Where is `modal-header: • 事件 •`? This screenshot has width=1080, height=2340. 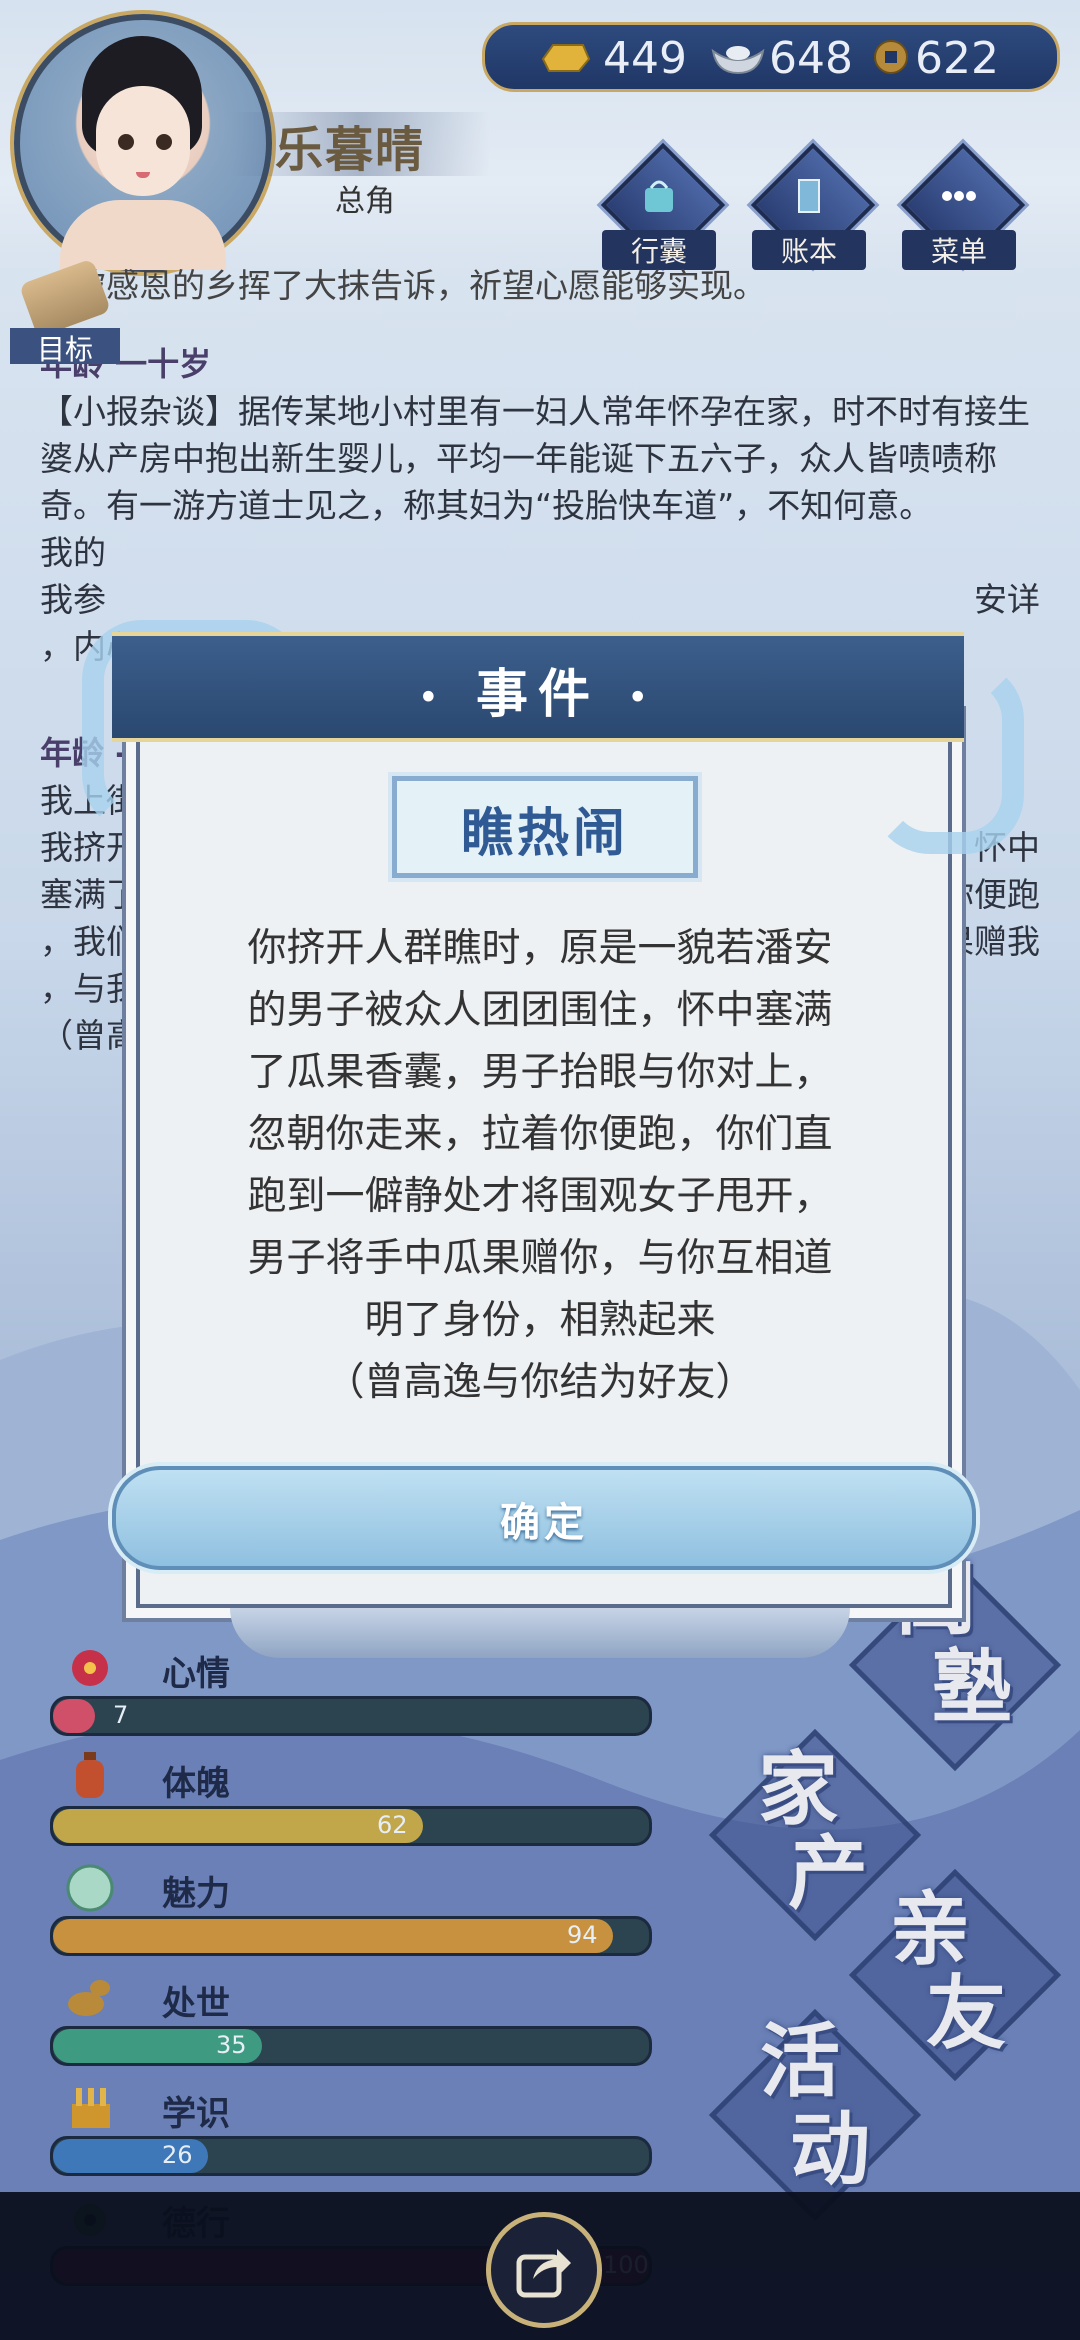
modal-header: • 事件 • is located at coordinates (538, 687).